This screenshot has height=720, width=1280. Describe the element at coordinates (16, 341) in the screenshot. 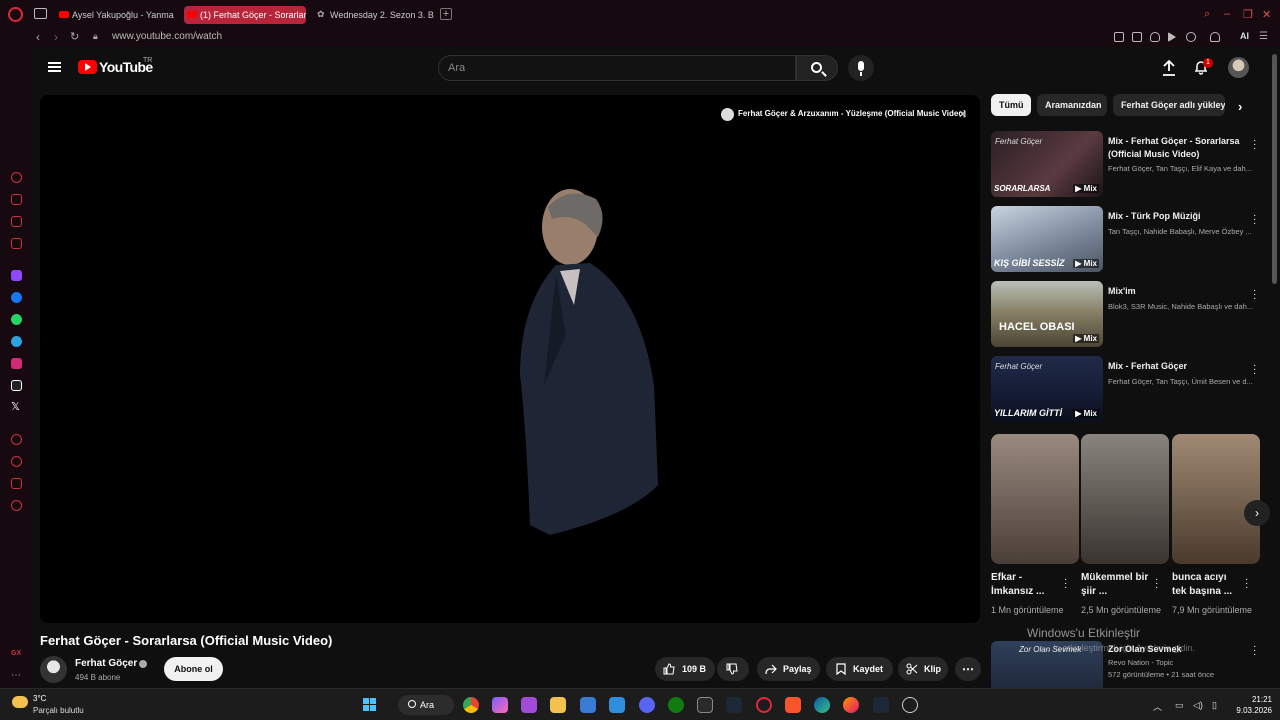

I see `telegram-icon` at that location.